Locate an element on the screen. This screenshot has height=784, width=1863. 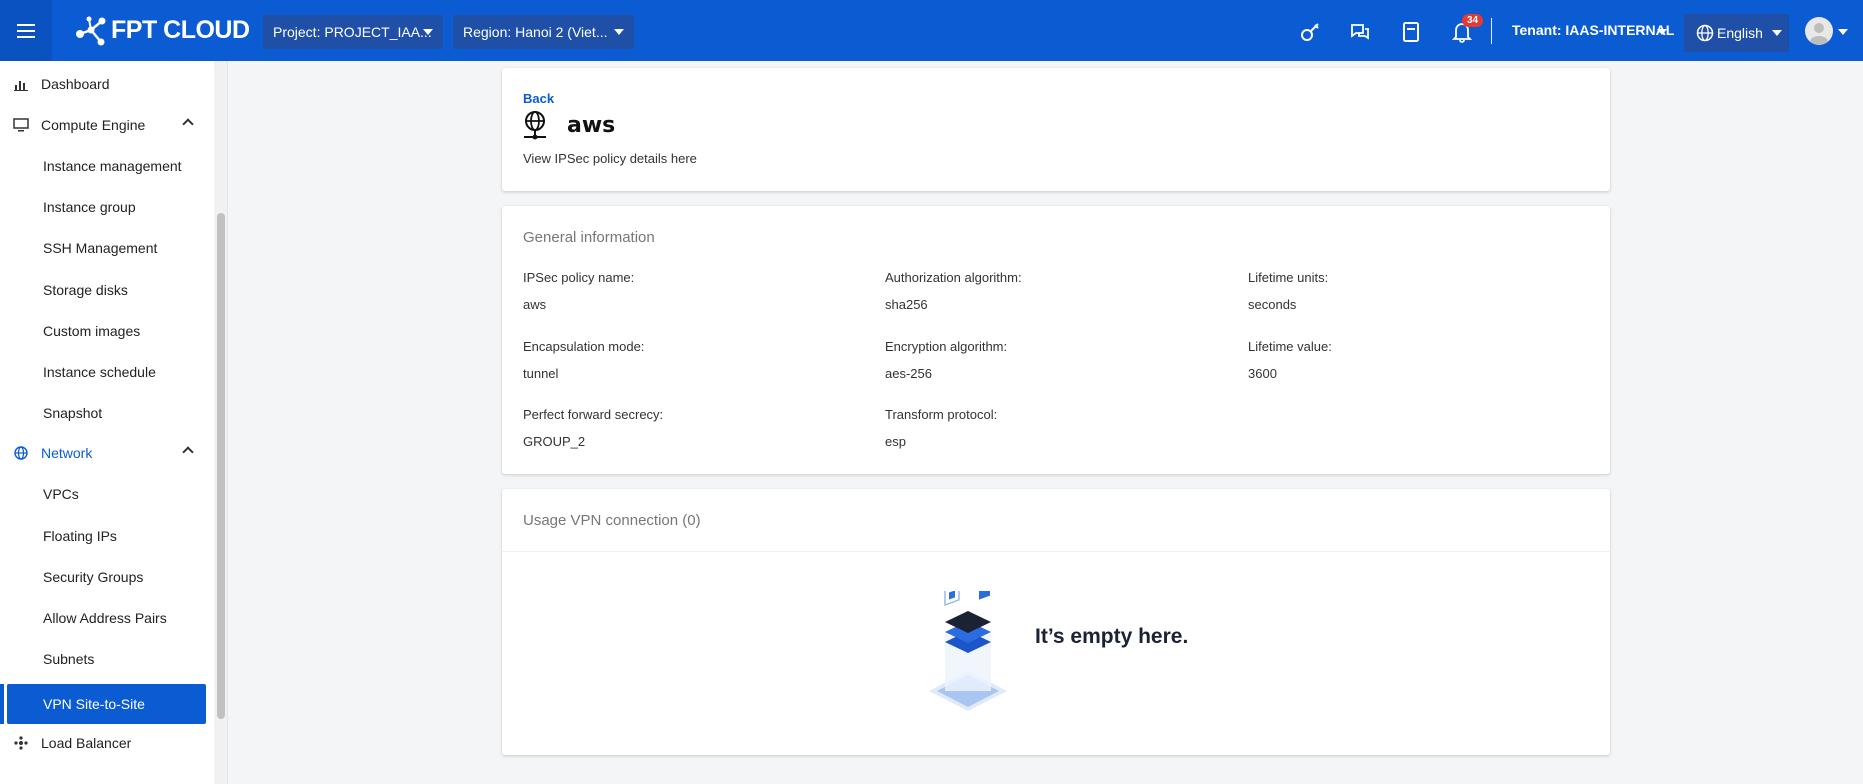
sidebar-item-storage-disks: Storage disks is located at coordinates (106, 290).